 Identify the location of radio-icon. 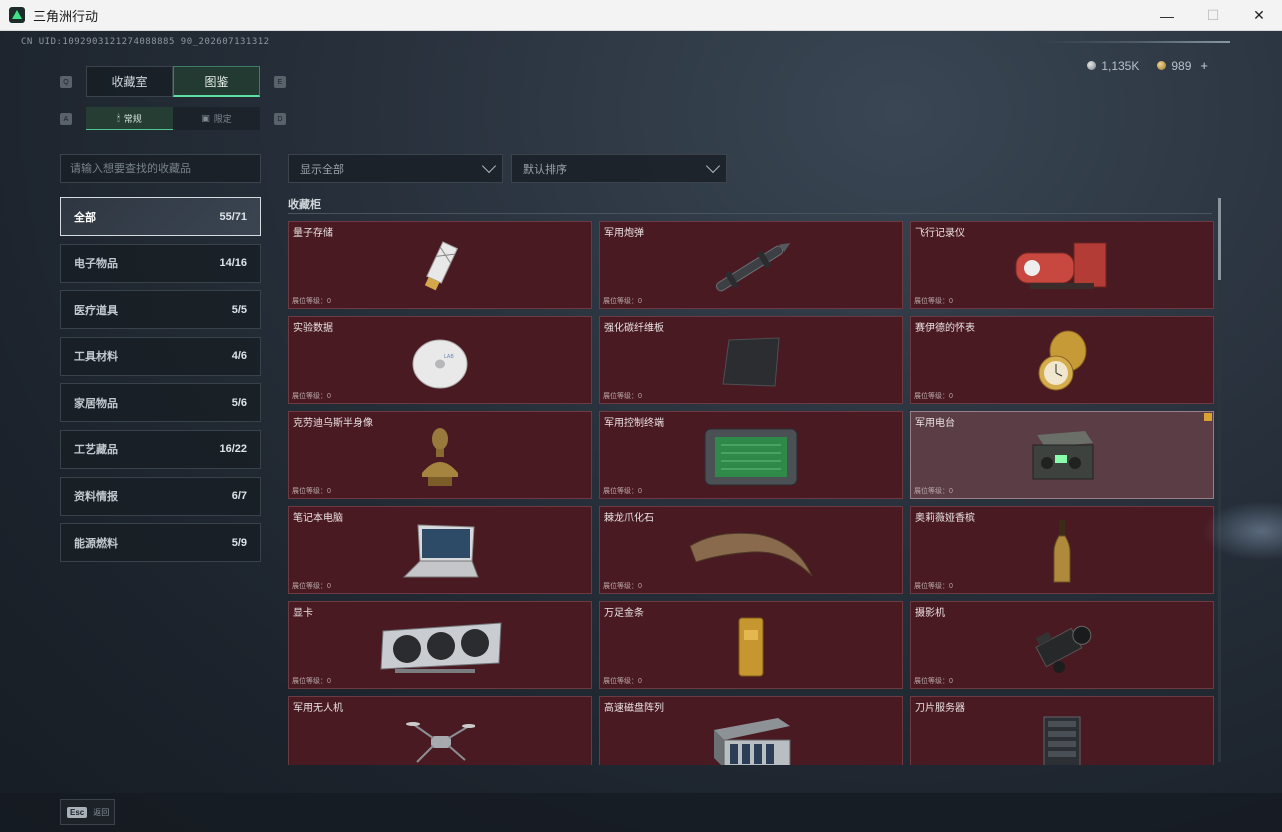
(1063, 455).